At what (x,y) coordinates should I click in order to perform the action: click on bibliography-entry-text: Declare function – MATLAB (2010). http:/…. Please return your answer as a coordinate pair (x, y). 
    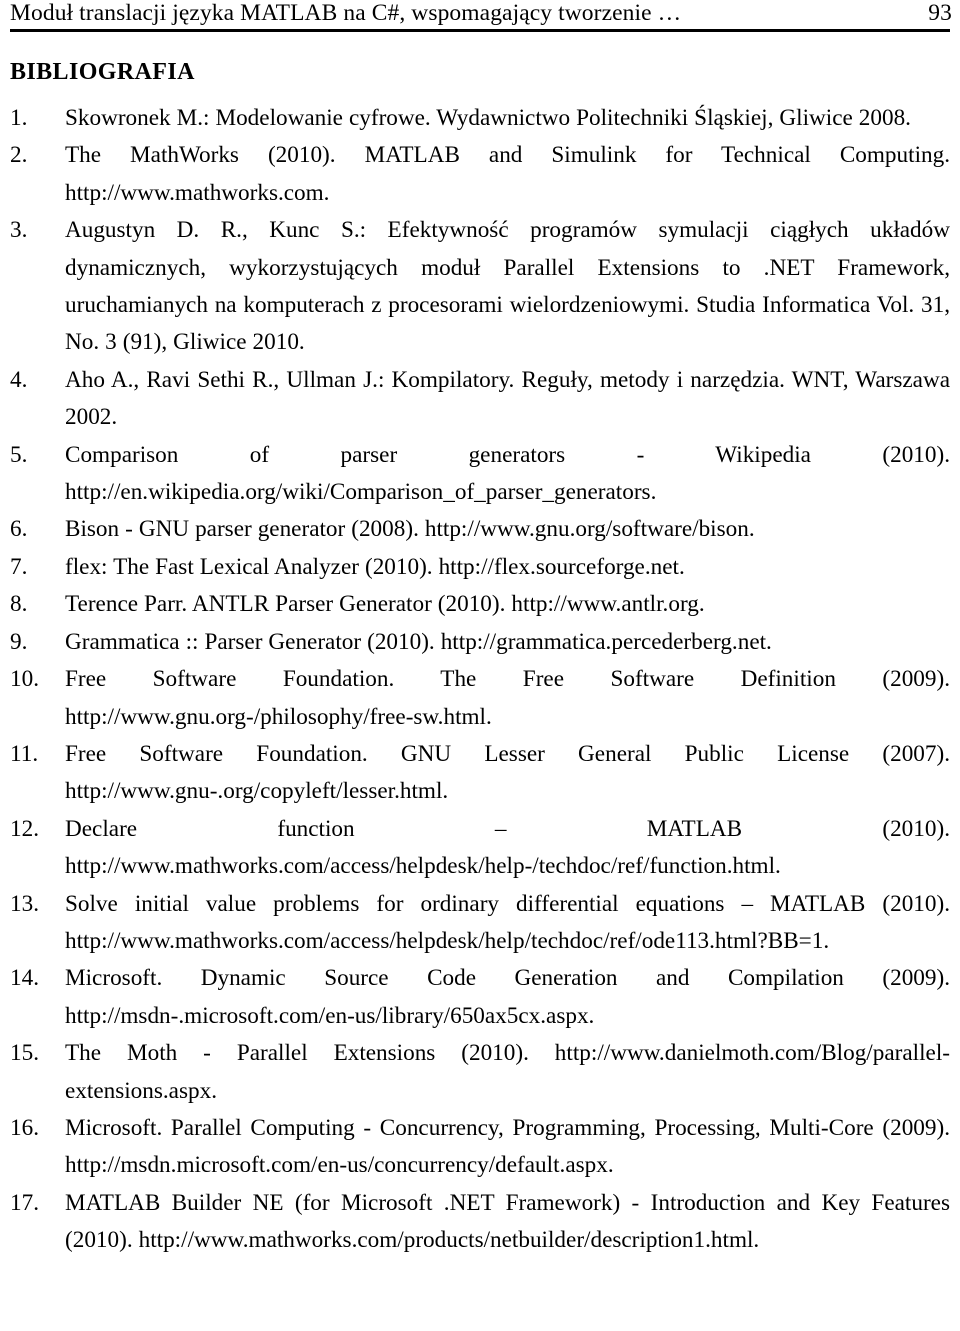
    Looking at the image, I should click on (507, 847).